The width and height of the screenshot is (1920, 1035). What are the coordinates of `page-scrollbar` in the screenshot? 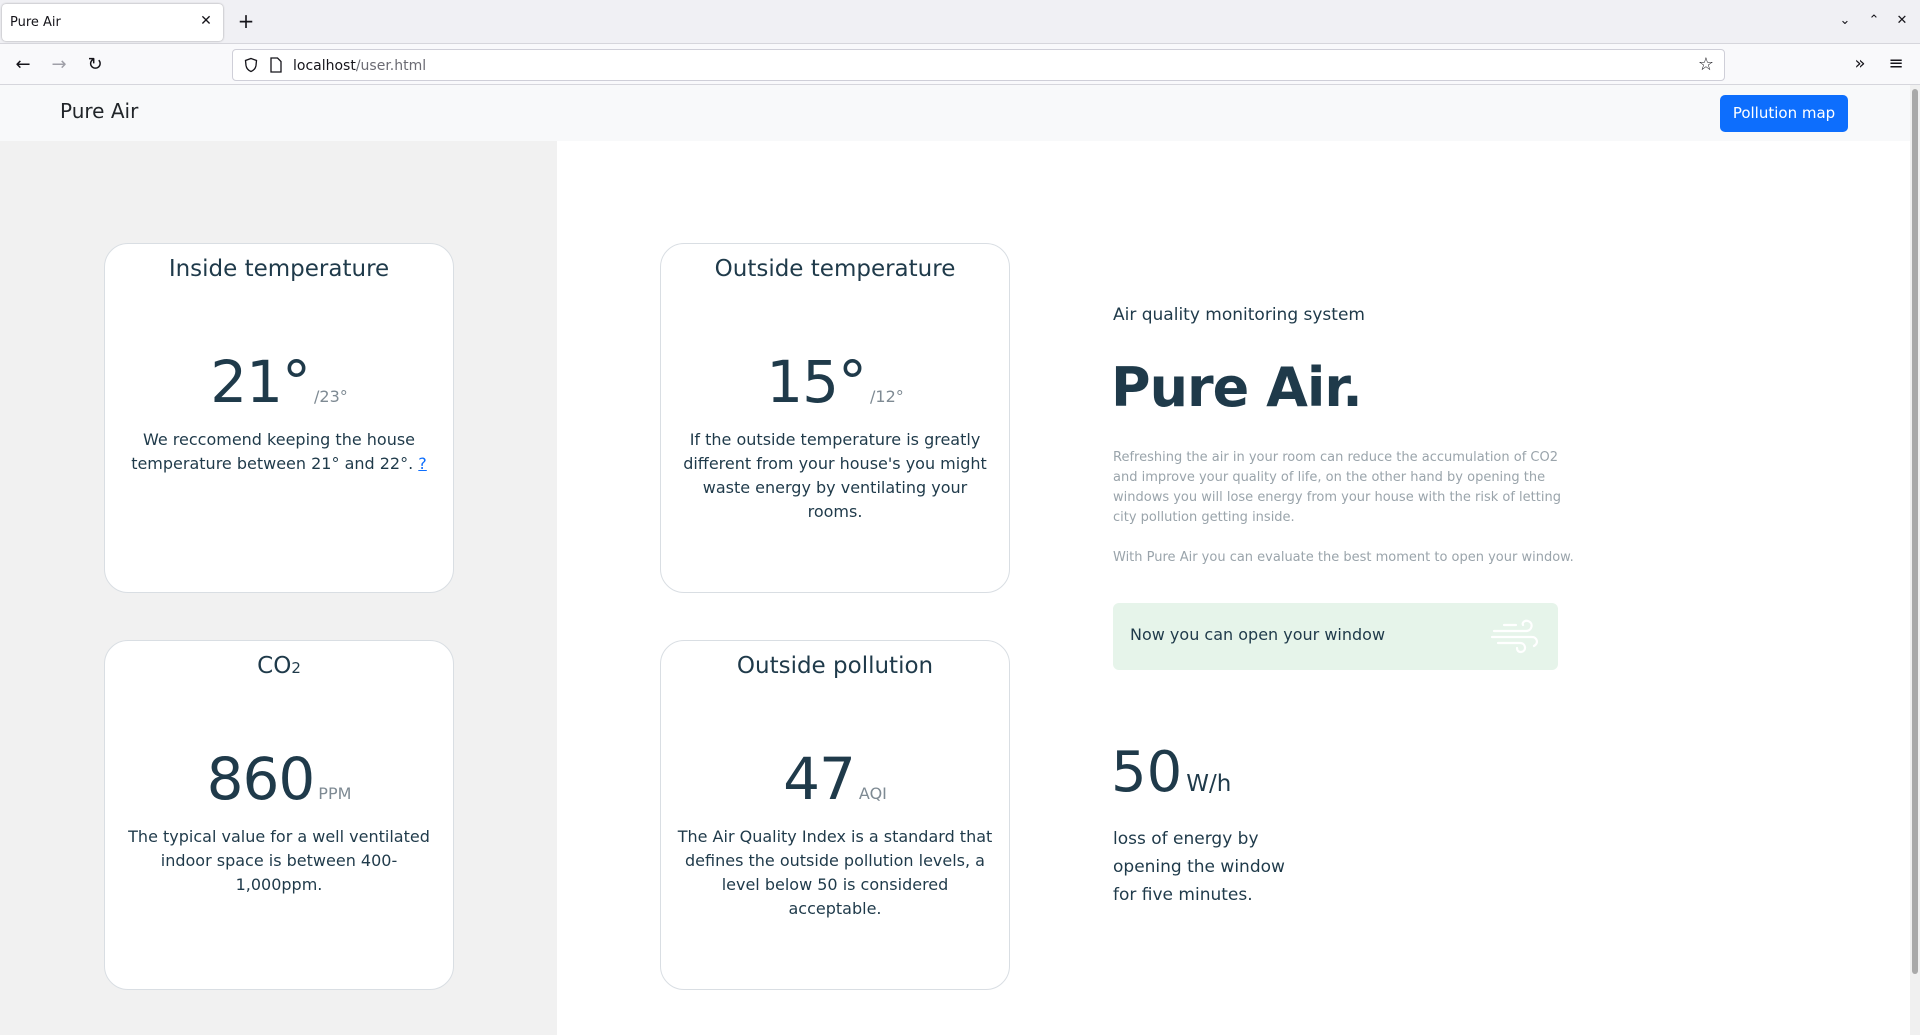 It's located at (1915, 560).